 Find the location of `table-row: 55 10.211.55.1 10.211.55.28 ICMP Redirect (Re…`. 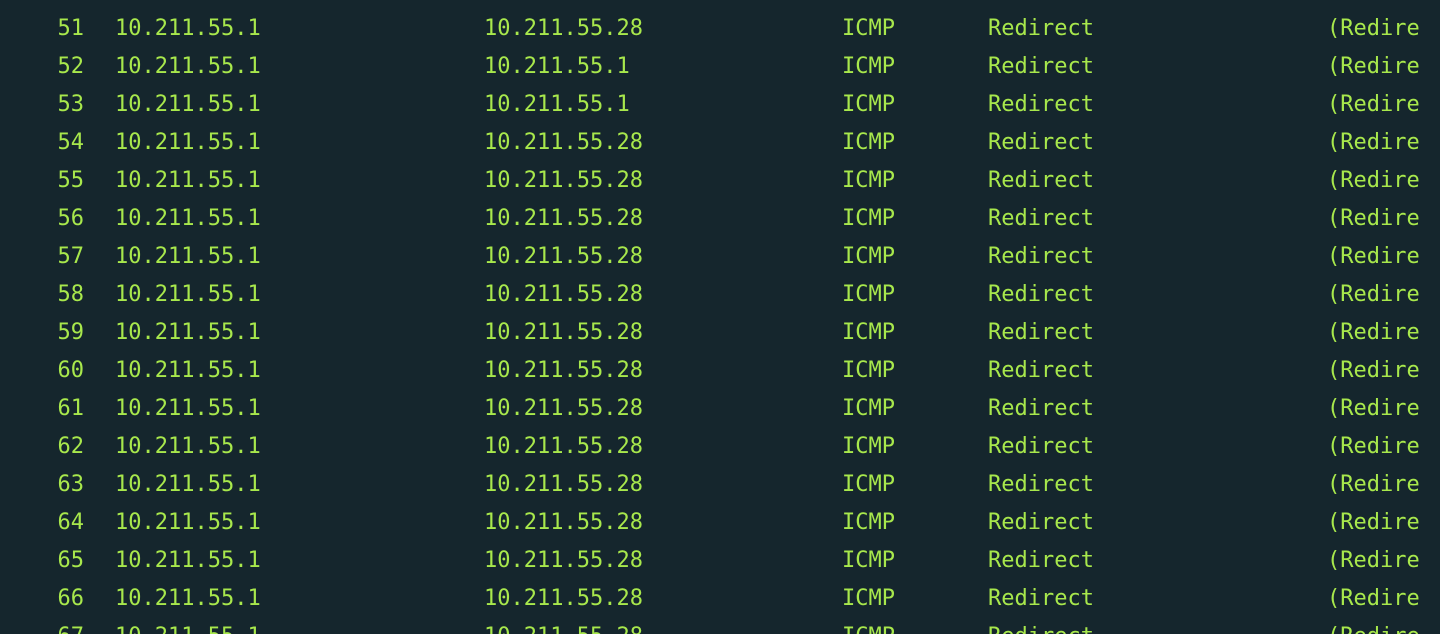

table-row: 55 10.211.55.1 10.211.55.28 ICMP Redirect (Re… is located at coordinates (720, 181).